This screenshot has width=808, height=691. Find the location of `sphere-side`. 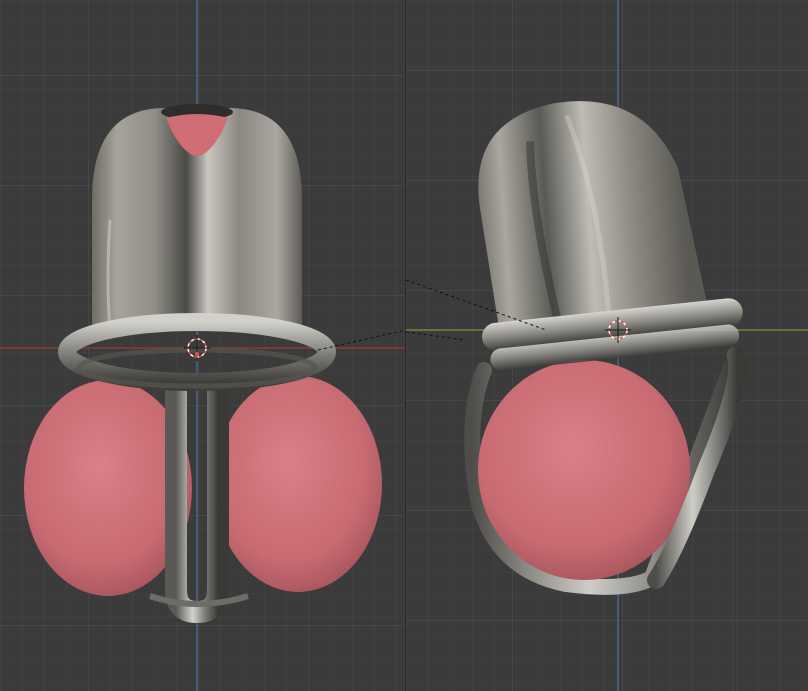

sphere-side is located at coordinates (584, 470).